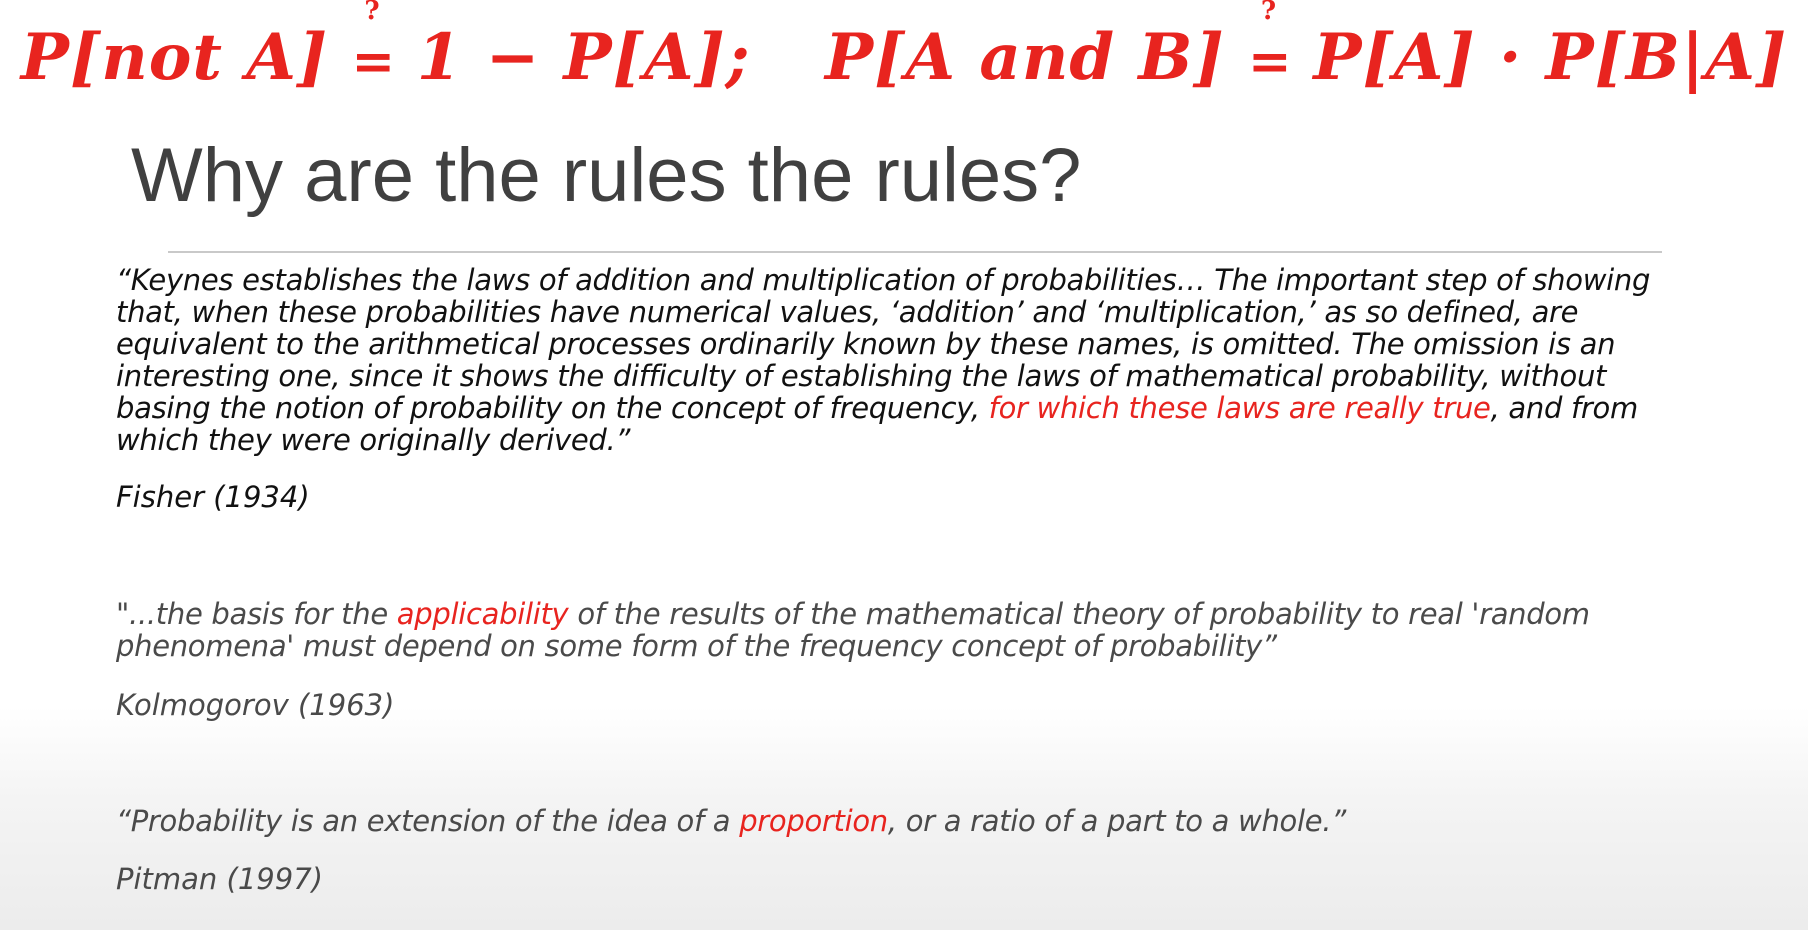 The width and height of the screenshot is (1808, 930). What do you see at coordinates (1116, 821) in the screenshot?
I see `quote-text: , or a ratio of a part to a whole.”` at bounding box center [1116, 821].